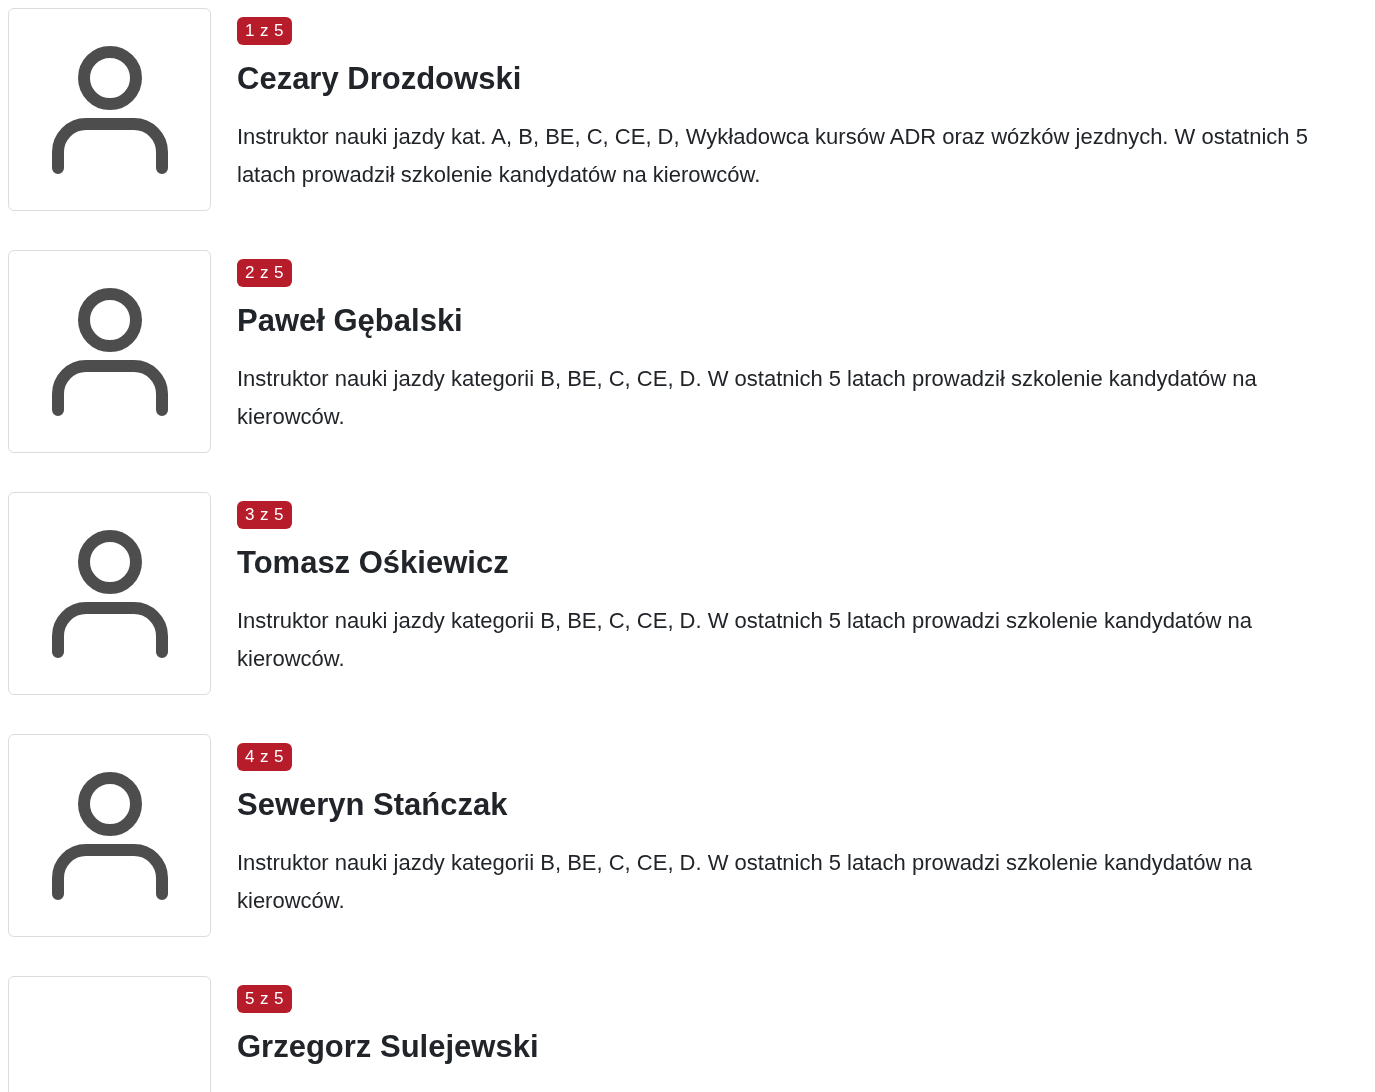 This screenshot has height=1092, width=1375. What do you see at coordinates (264, 757) in the screenshot?
I see `counter-badge: 4 z 5` at bounding box center [264, 757].